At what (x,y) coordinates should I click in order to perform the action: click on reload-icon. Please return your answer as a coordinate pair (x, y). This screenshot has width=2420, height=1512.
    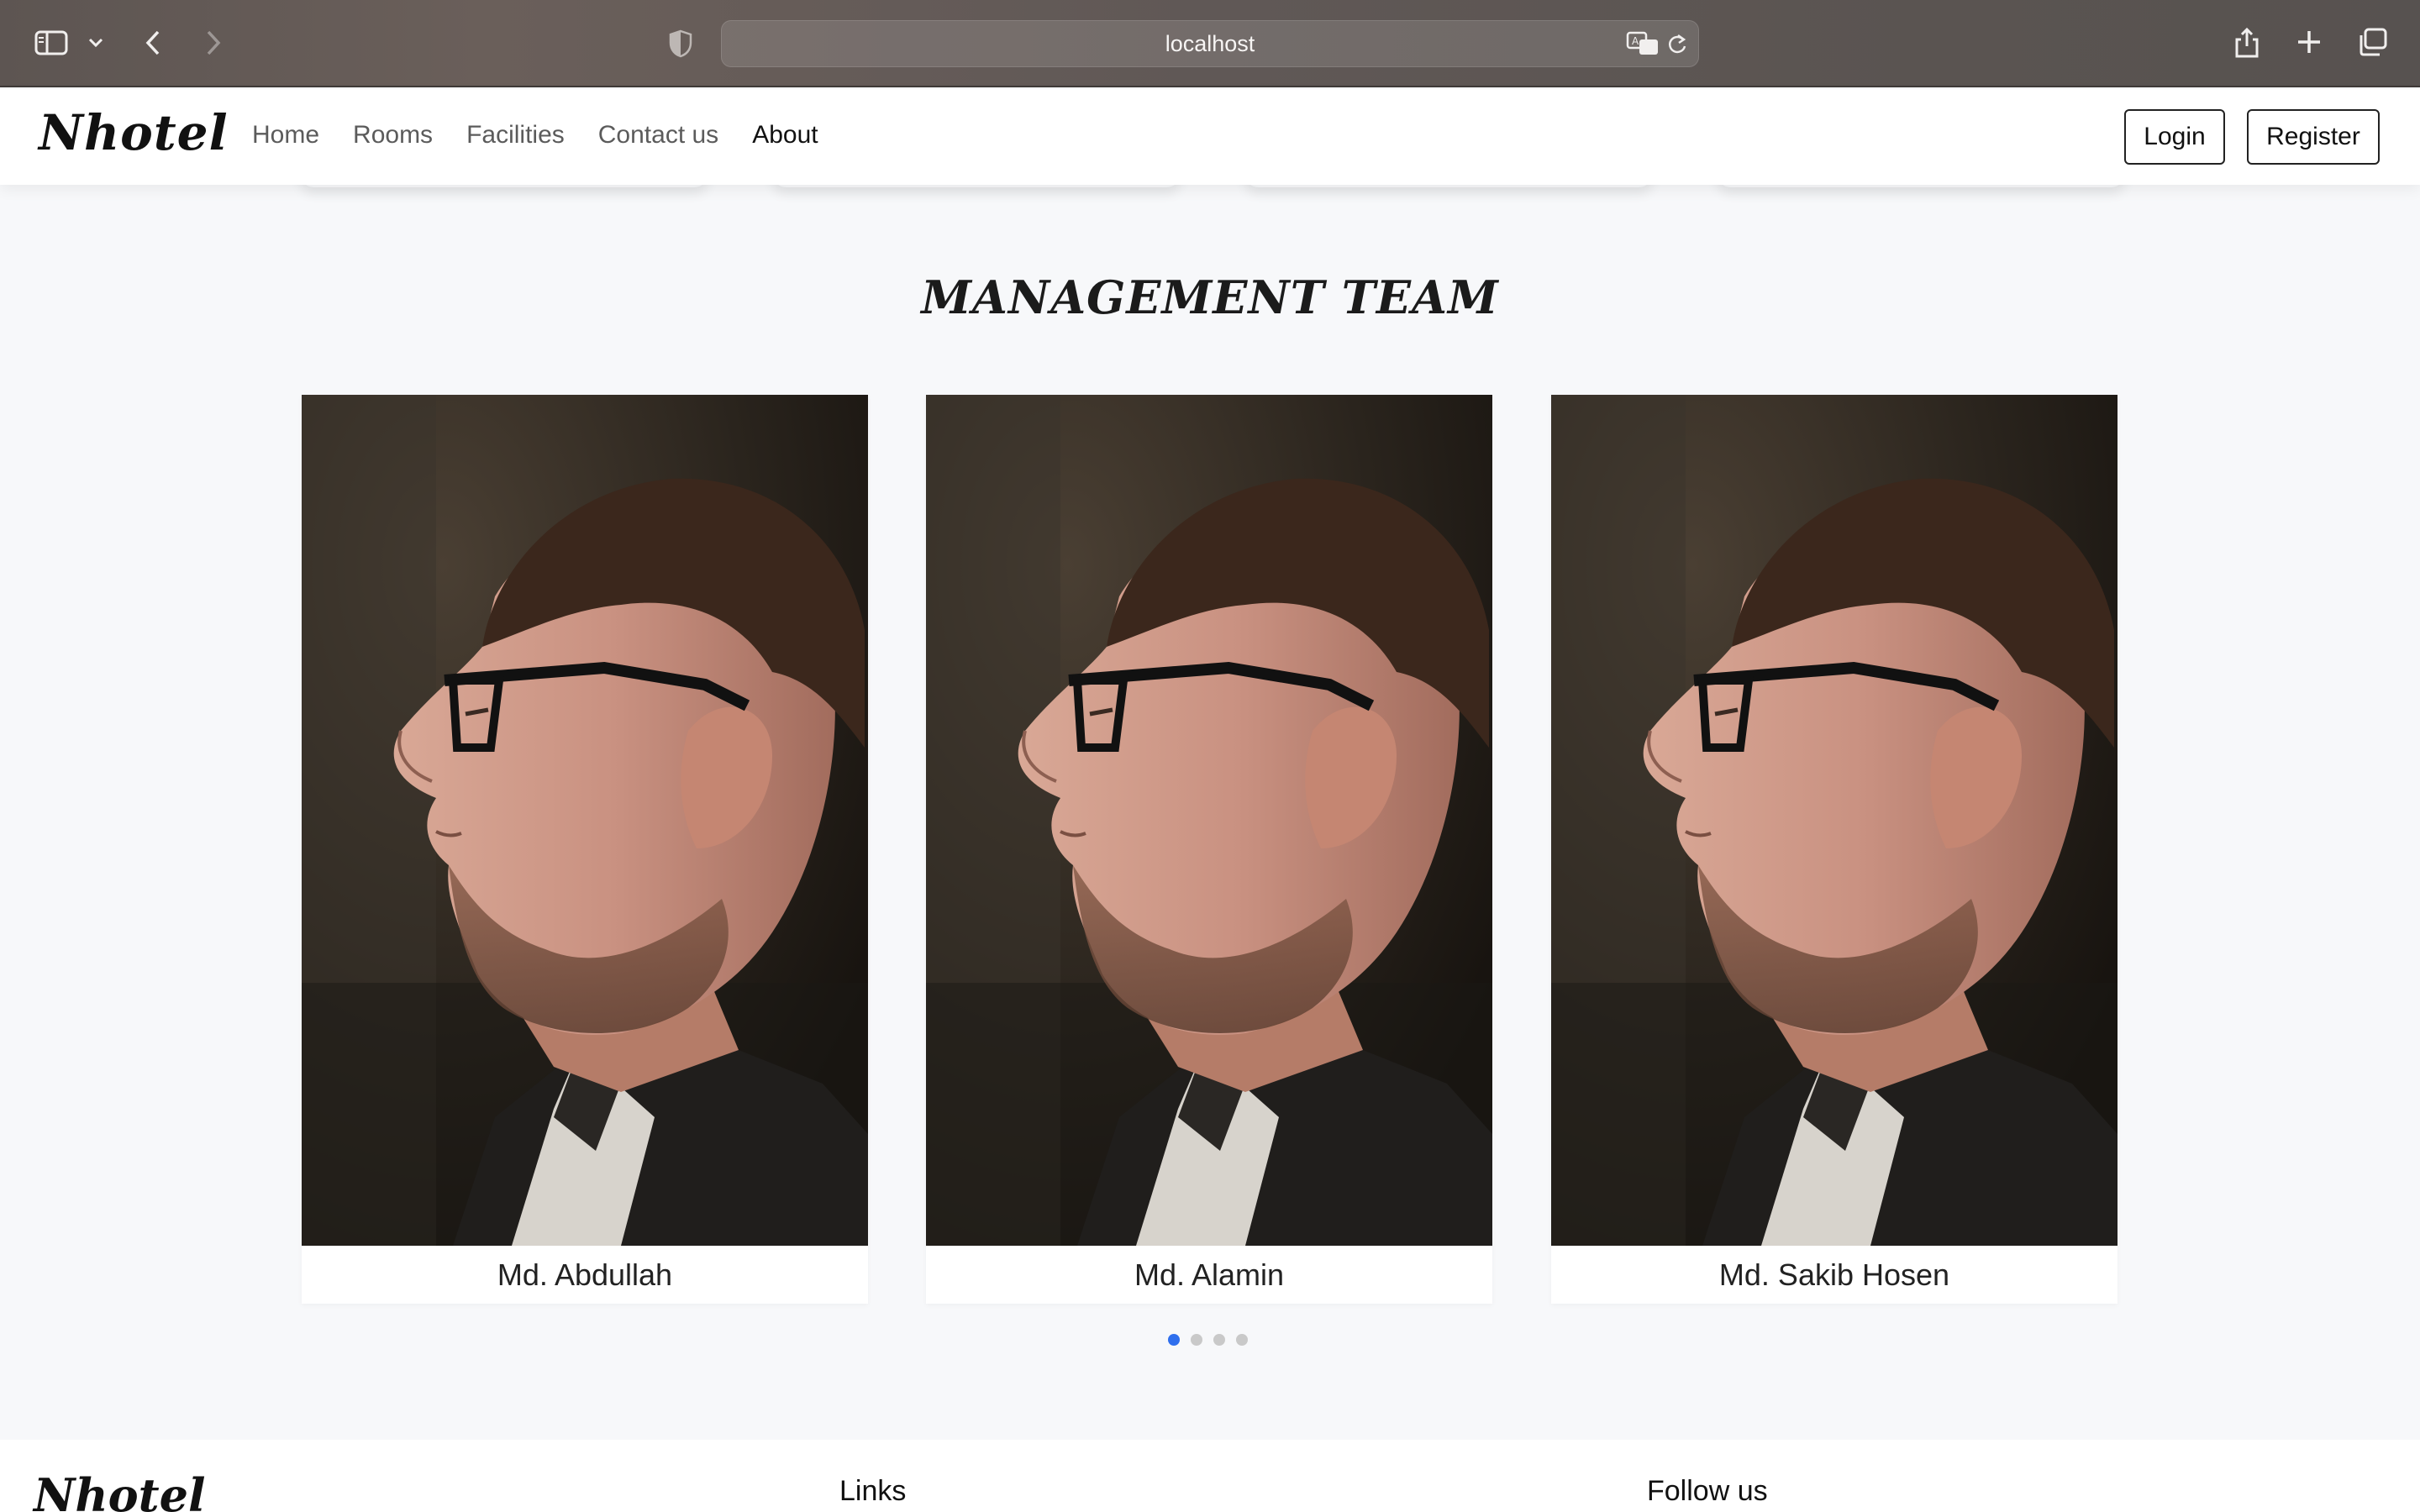
    Looking at the image, I should click on (1677, 46).